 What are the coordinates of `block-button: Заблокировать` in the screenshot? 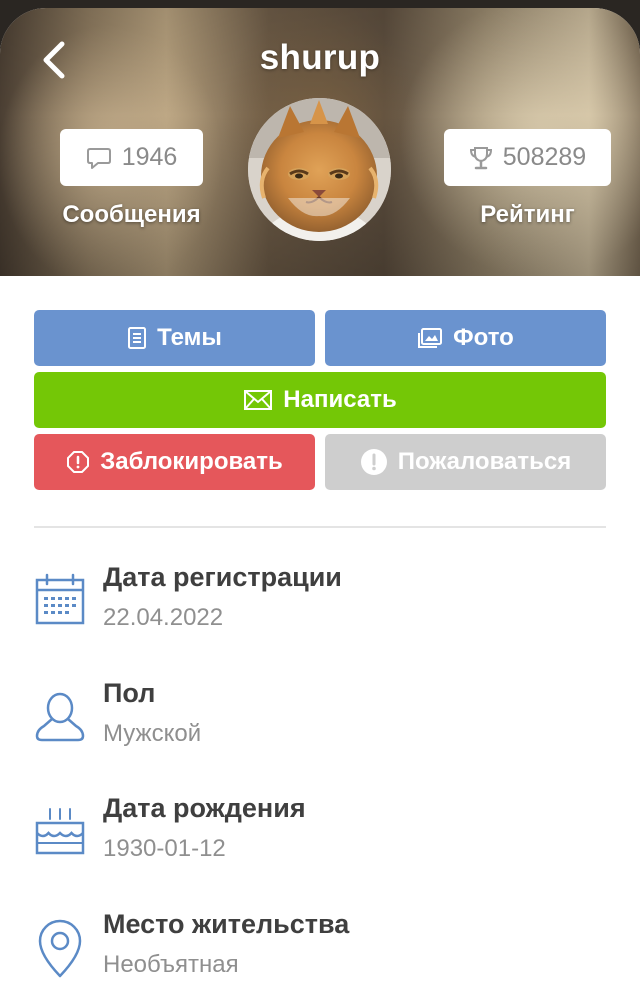 It's located at (174, 462).